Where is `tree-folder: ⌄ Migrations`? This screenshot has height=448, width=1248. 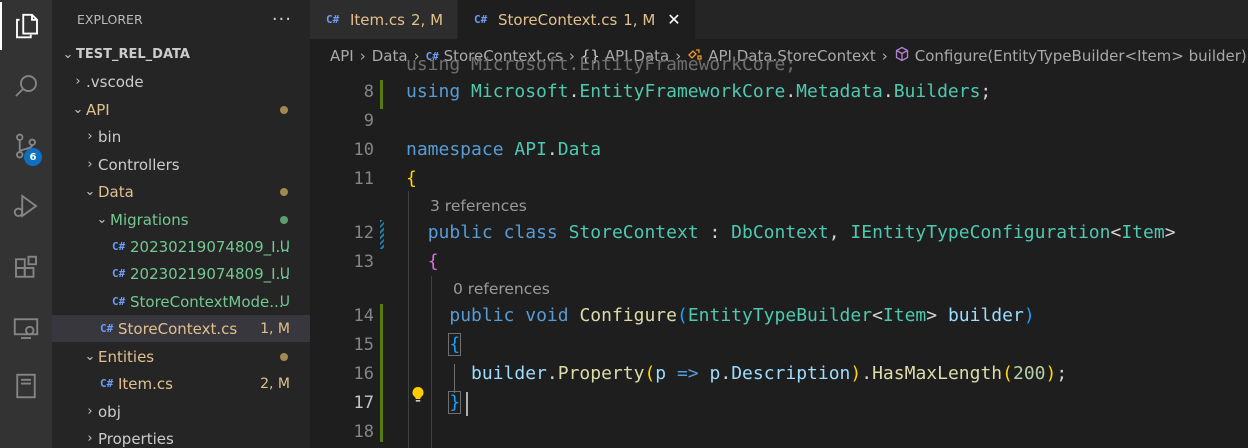 tree-folder: ⌄ Migrations is located at coordinates (181, 219).